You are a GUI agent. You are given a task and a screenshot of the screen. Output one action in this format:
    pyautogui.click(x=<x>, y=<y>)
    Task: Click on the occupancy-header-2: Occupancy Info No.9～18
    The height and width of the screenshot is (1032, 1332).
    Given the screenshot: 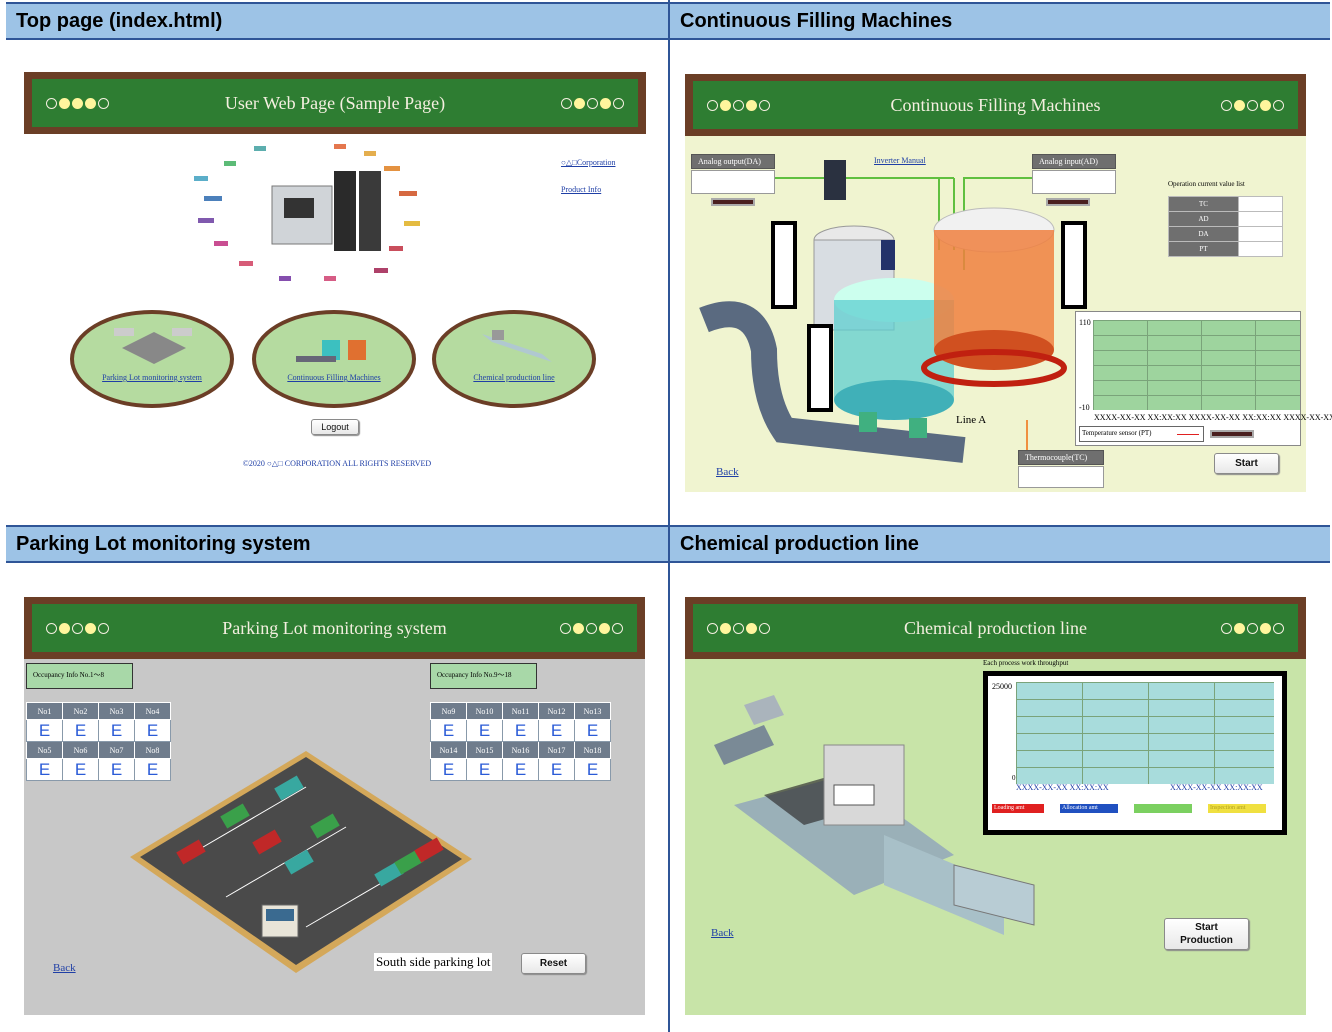 What is the action you would take?
    pyautogui.click(x=483, y=676)
    